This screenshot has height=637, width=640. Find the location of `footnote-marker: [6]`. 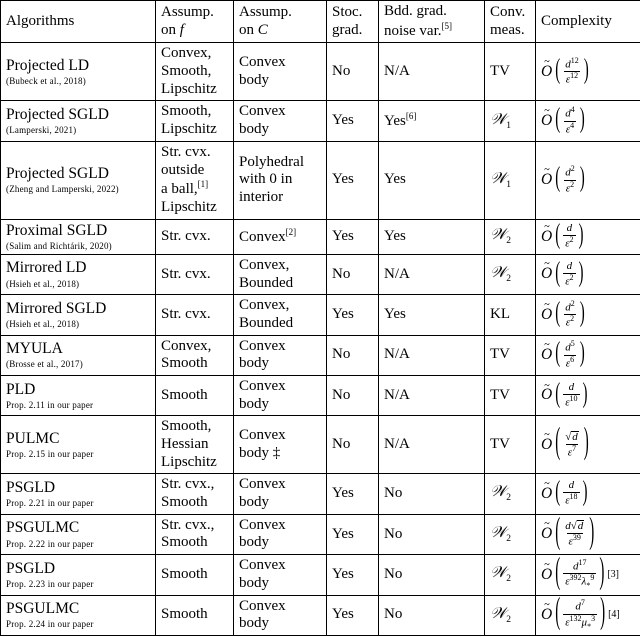

footnote-marker: [6] is located at coordinates (411, 116).